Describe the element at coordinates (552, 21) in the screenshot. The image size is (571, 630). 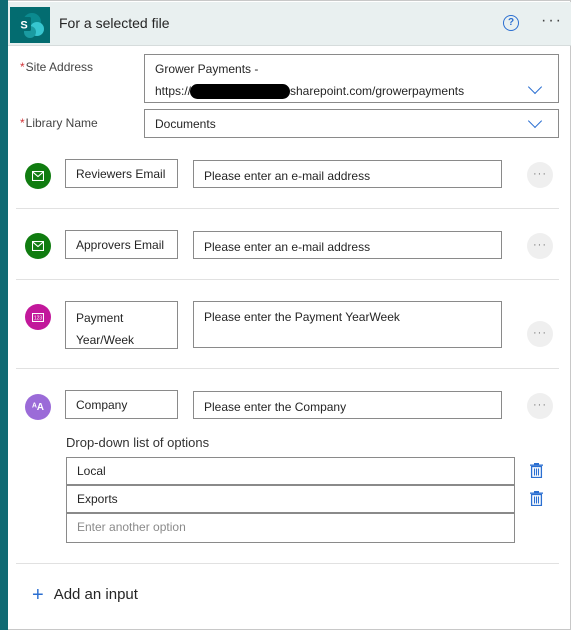
I see `more-options-icon: ···` at that location.